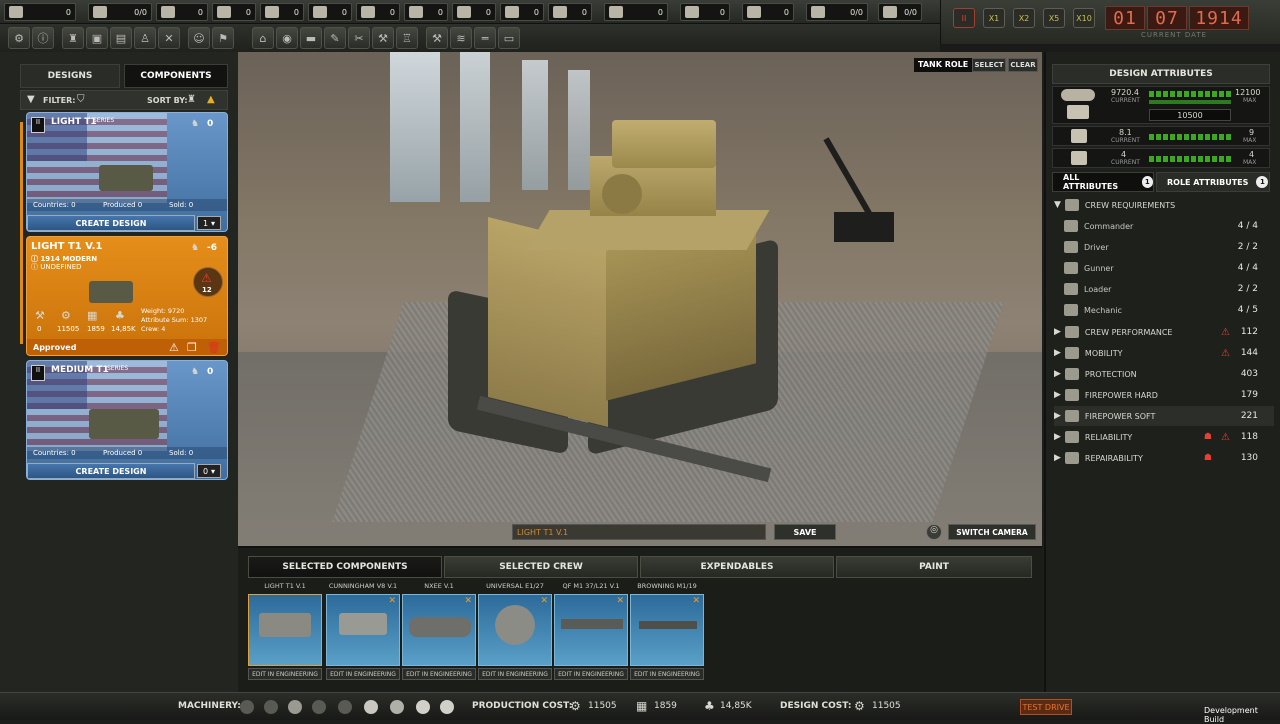 The width and height of the screenshot is (1280, 724). What do you see at coordinates (287, 38) in the screenshot?
I see `globe-button: ◉` at bounding box center [287, 38].